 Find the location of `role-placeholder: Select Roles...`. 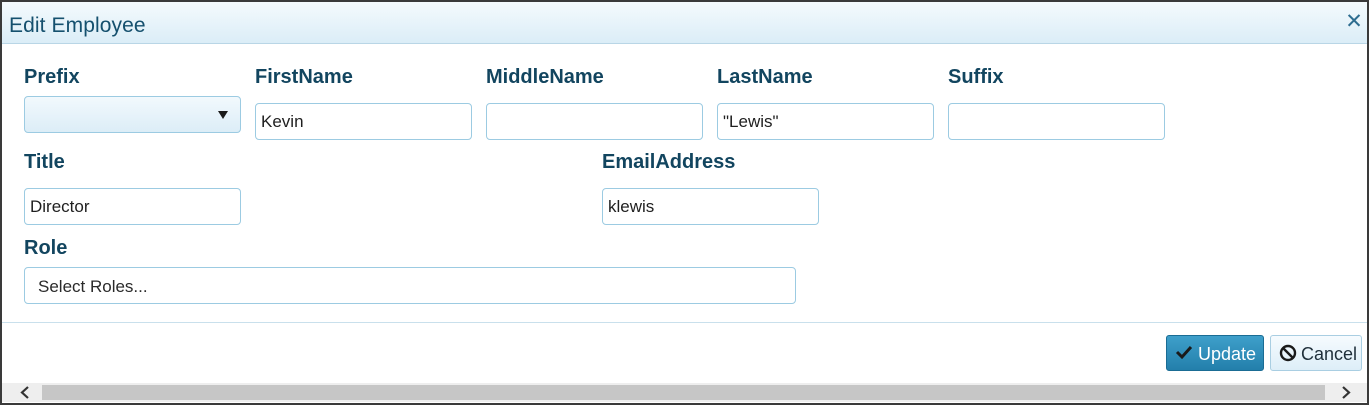

role-placeholder: Select Roles... is located at coordinates (93, 286).